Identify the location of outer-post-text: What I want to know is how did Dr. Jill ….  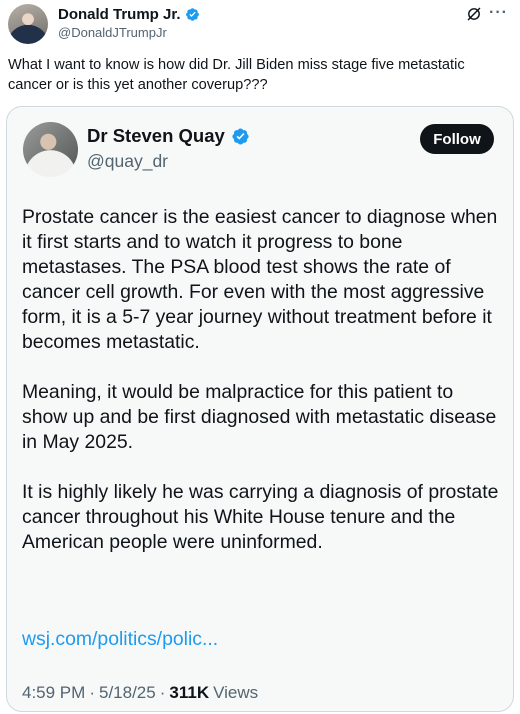
(236, 75).